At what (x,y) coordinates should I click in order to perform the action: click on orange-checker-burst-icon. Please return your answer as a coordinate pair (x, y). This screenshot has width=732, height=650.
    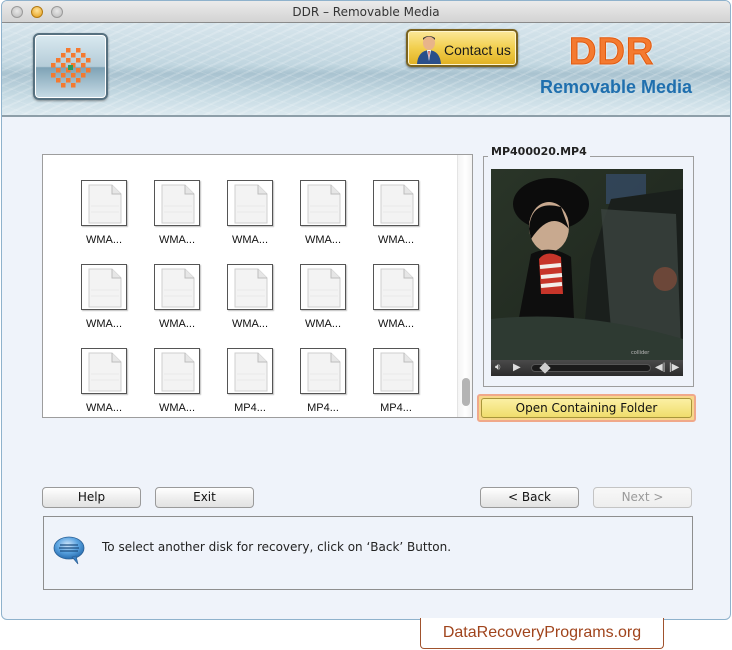
    Looking at the image, I should click on (71, 68).